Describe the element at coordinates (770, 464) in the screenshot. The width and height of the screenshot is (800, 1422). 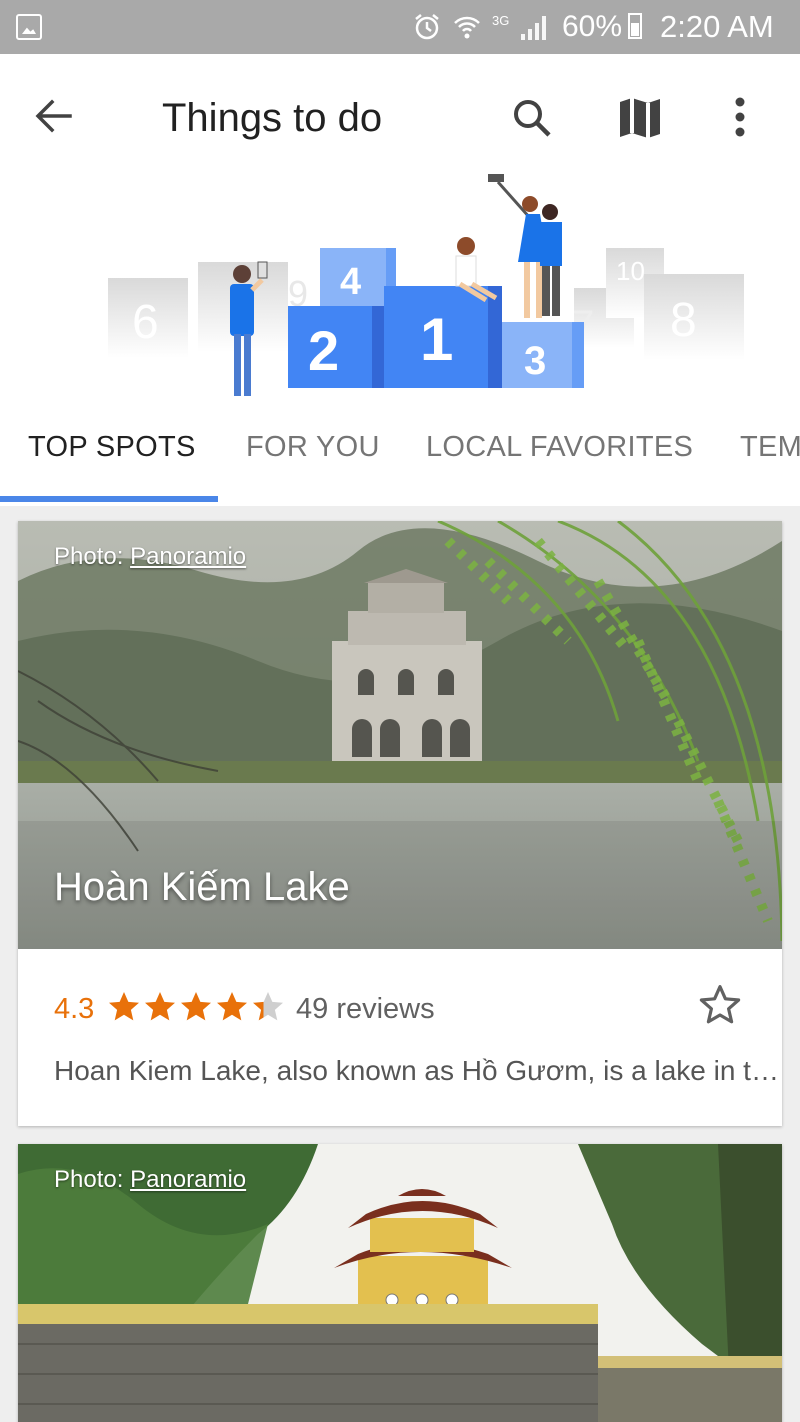
I see `tab-partial: TEM` at that location.